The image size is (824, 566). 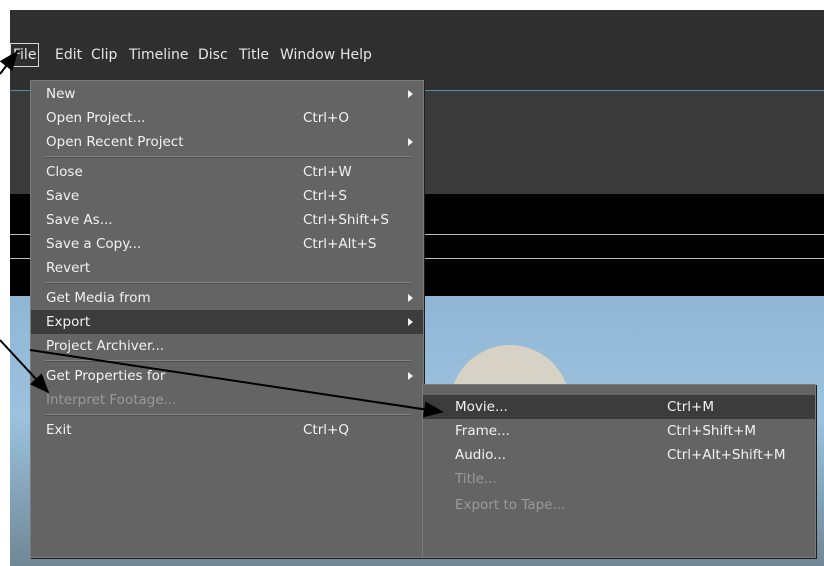 I want to click on menu-file: File, so click(x=25, y=55).